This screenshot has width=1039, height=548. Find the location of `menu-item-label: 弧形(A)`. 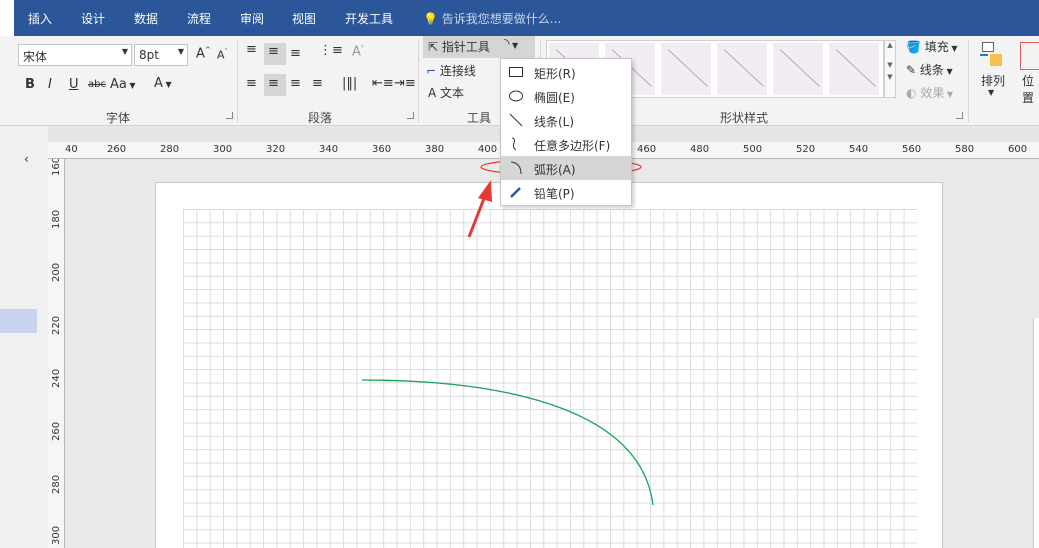

menu-item-label: 弧形(A) is located at coordinates (555, 170).